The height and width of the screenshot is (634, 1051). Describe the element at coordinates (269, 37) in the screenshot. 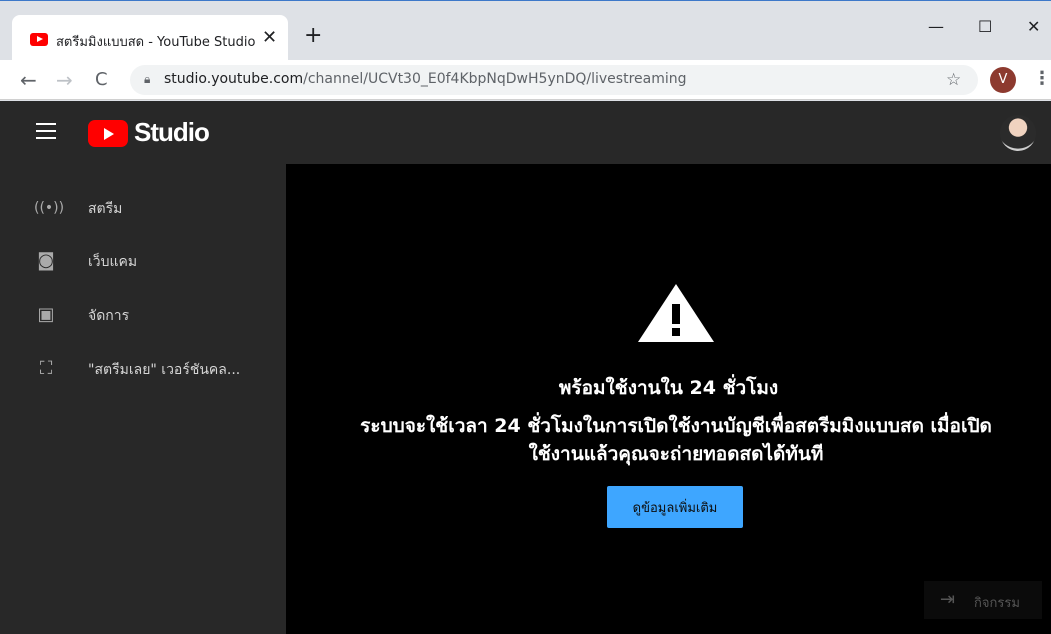

I see `tab-close-icon: ✕` at that location.